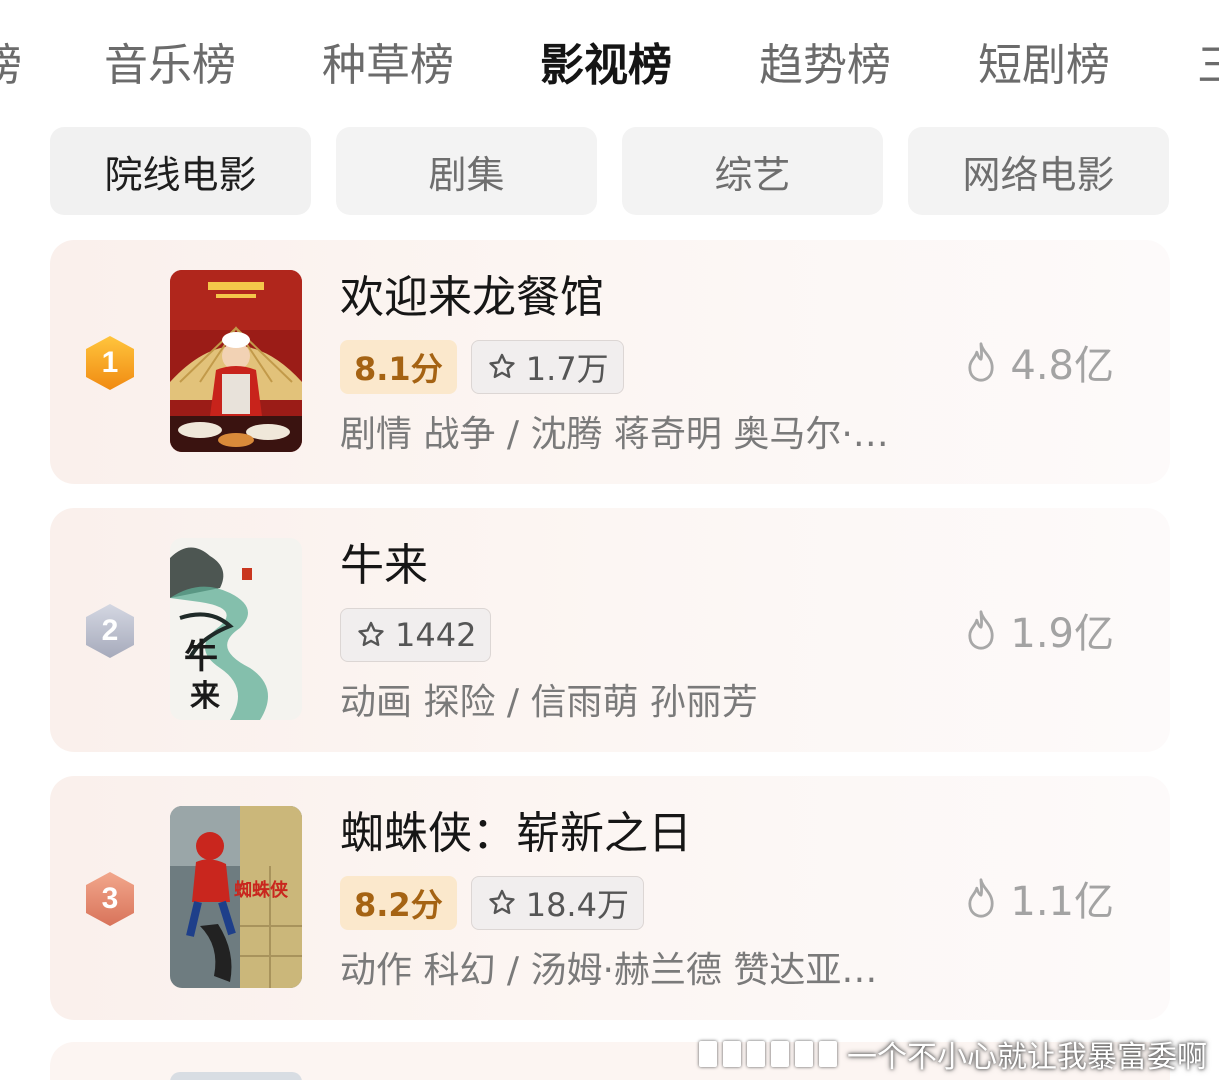 This screenshot has height=1080, width=1219. I want to click on chart-category-tabs: 榜 音乐榜 种草榜 影视榜 趋势榜 短剧榜 三, so click(609, 60).